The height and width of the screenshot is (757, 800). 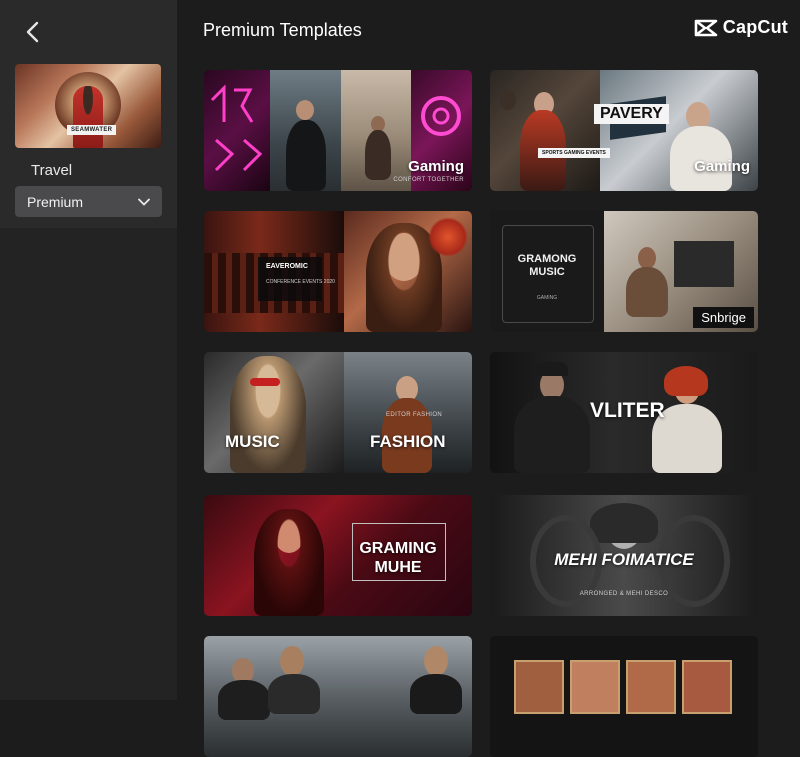 What do you see at coordinates (624, 271) in the screenshot?
I see `template-card-music: GRAMONG MUSIC GAMING Snbrige` at bounding box center [624, 271].